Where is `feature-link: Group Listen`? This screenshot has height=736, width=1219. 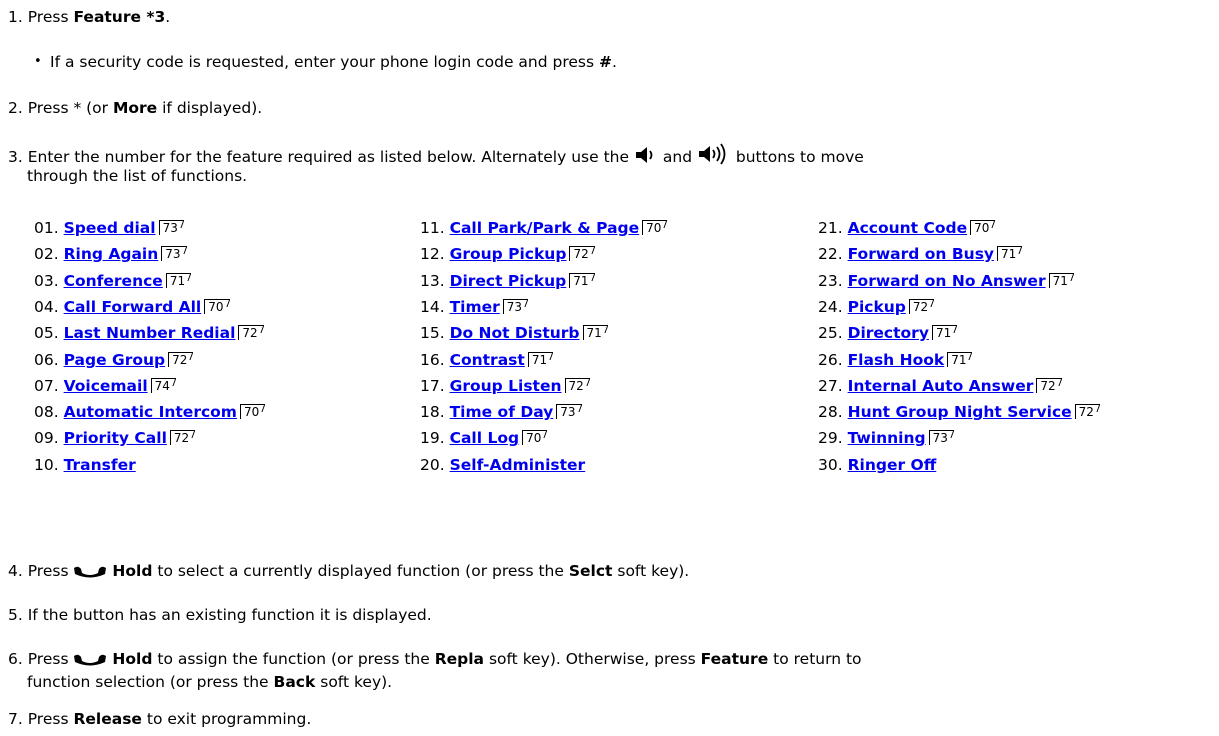
feature-link: Group Listen is located at coordinates (506, 386).